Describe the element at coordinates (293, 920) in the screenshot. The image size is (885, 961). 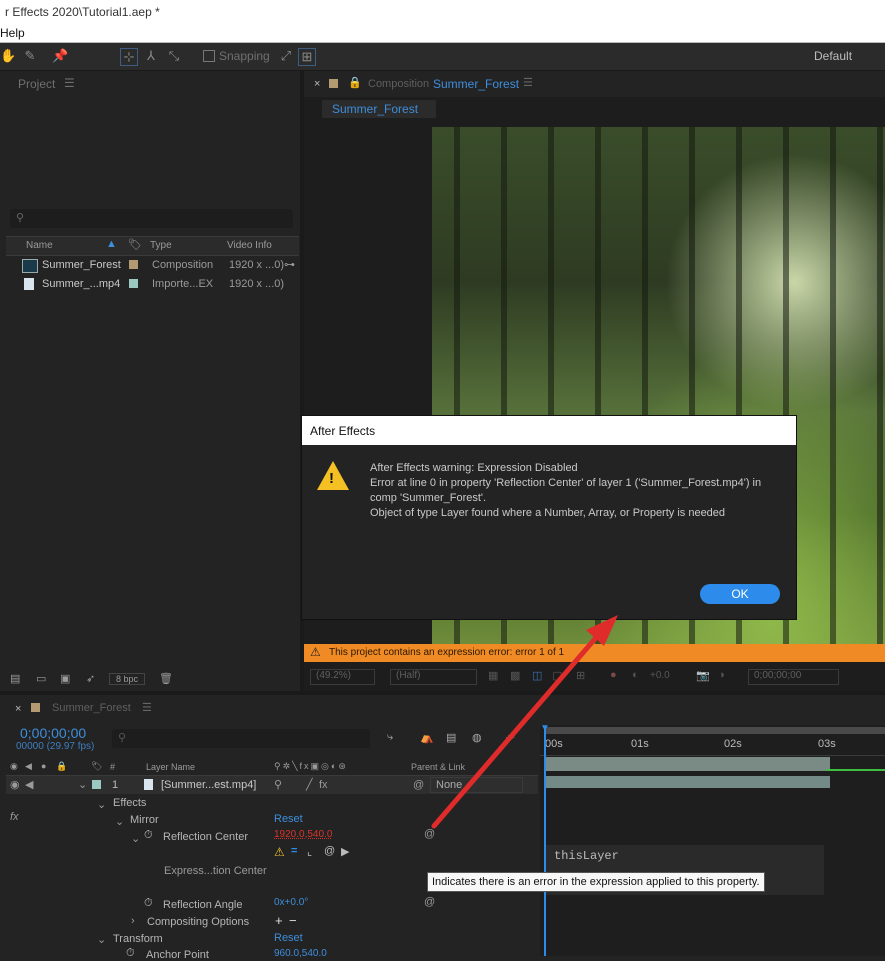
I see `remove-mask-icon: −` at that location.